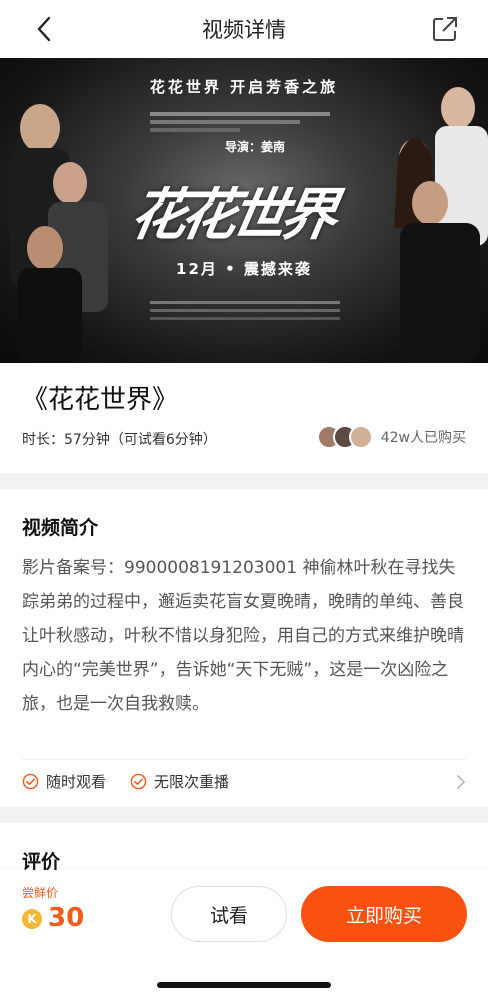 This screenshot has width=488, height=1000. Describe the element at coordinates (45, 29) in the screenshot. I see `chevron-left-icon` at that location.